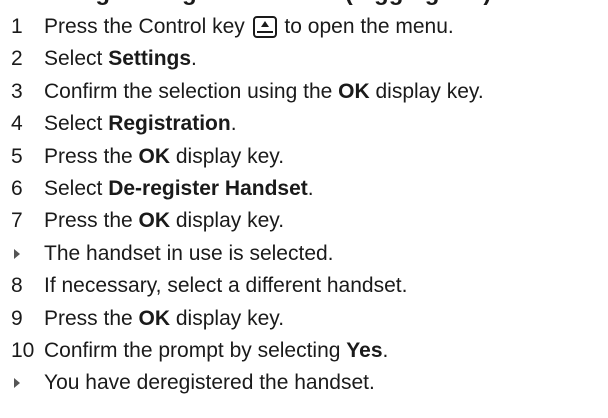 Image resolution: width=608 pixels, height=418 pixels. I want to click on step-text: Confirm the prompt by selecting Yes., so click(216, 351).